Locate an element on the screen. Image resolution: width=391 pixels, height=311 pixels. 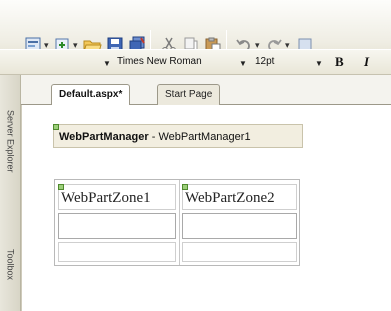
font-name-select: Times New Roman is located at coordinates (159, 61).